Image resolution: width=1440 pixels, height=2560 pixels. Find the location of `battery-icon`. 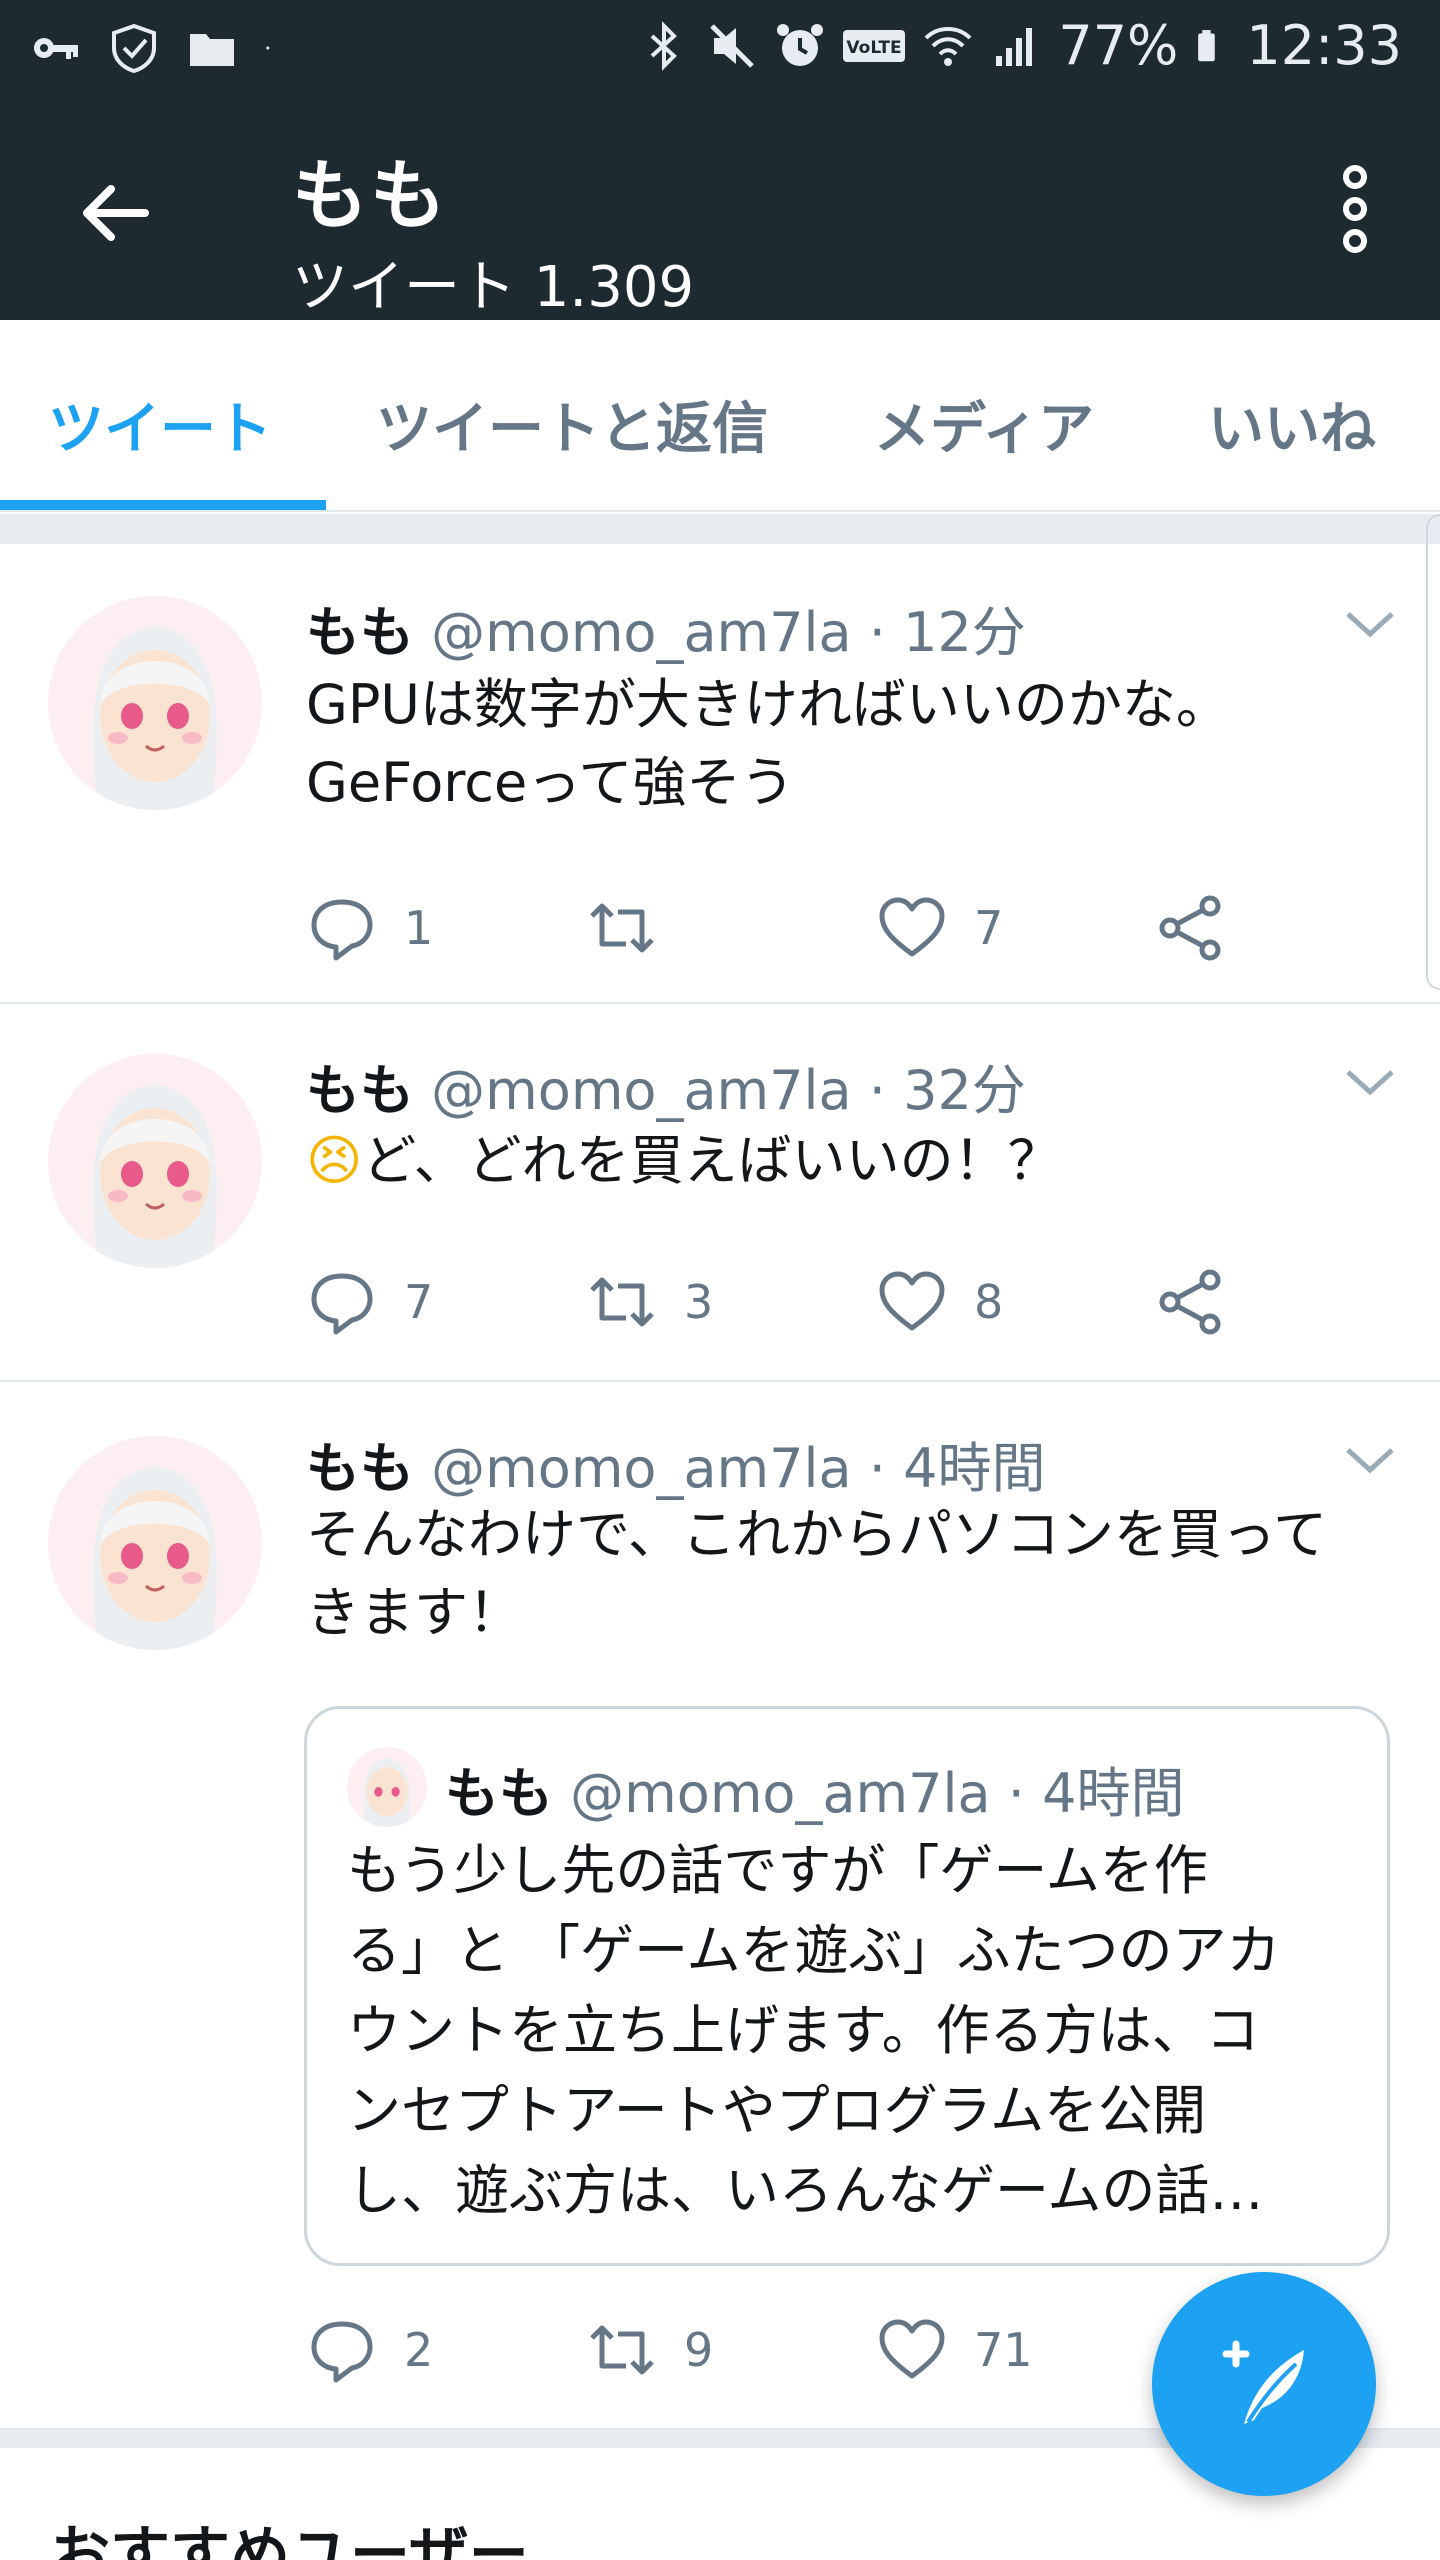

battery-icon is located at coordinates (1207, 45).